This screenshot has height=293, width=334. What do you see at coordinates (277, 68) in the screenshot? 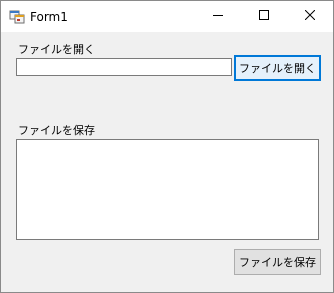
I see `open-file-button: ファイルを開く` at bounding box center [277, 68].